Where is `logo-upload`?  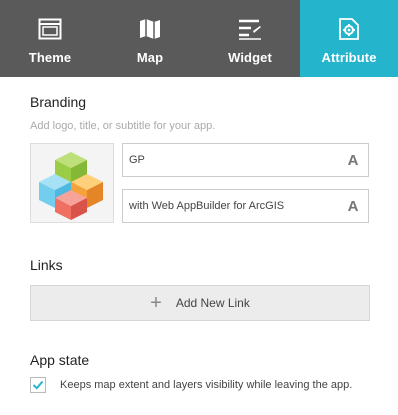
logo-upload is located at coordinates (72, 183).